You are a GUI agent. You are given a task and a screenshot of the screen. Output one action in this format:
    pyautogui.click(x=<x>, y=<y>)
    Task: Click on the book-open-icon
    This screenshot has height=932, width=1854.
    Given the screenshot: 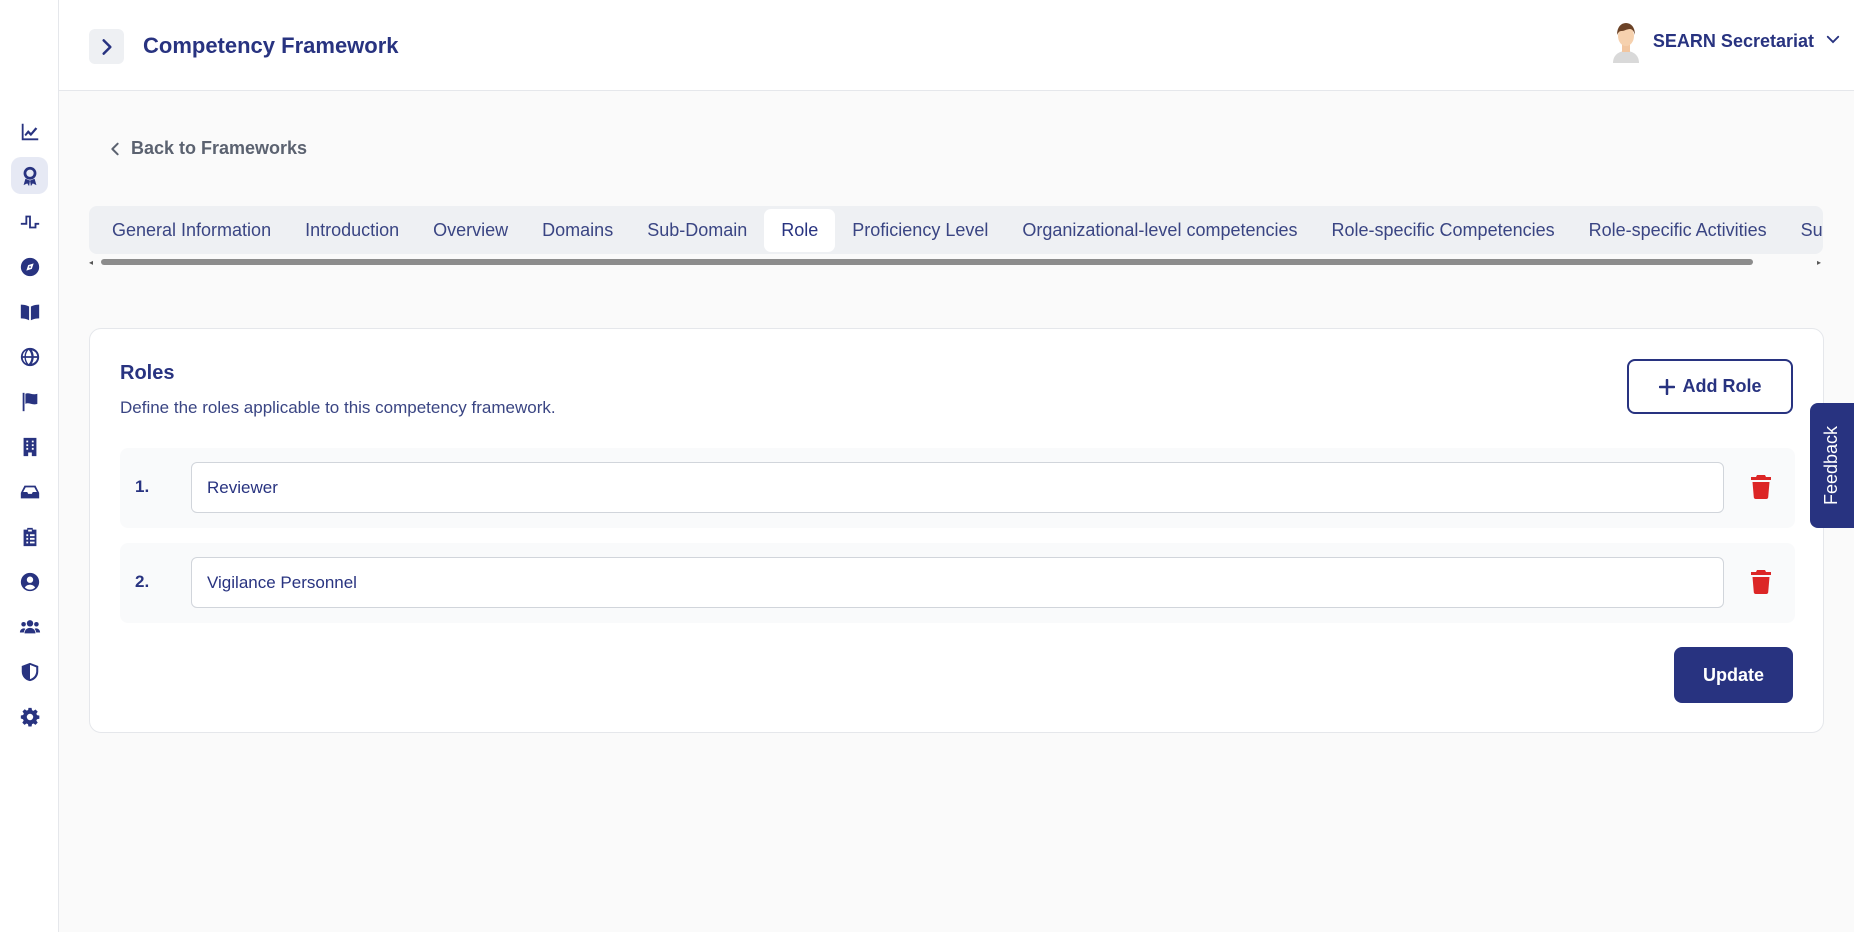 What is the action you would take?
    pyautogui.click(x=29, y=312)
    